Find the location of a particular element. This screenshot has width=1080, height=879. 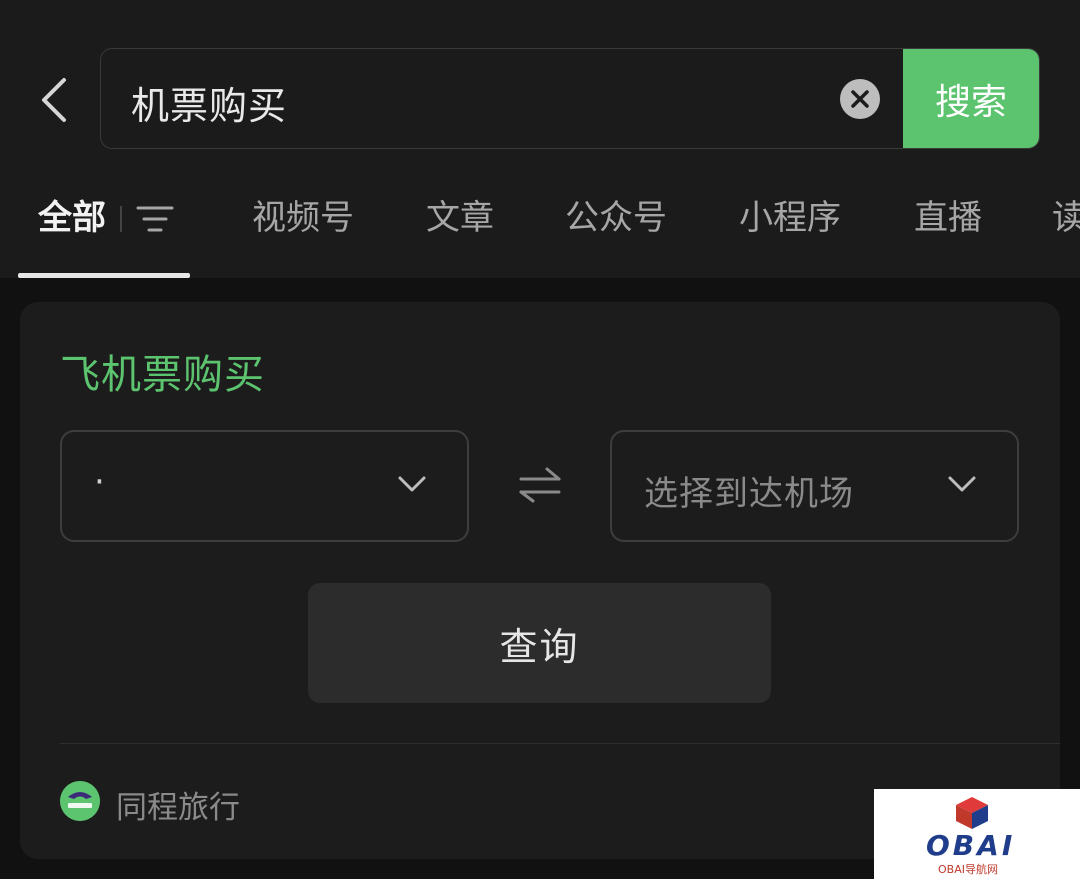

tongcheng-logo-icon is located at coordinates (80, 801).